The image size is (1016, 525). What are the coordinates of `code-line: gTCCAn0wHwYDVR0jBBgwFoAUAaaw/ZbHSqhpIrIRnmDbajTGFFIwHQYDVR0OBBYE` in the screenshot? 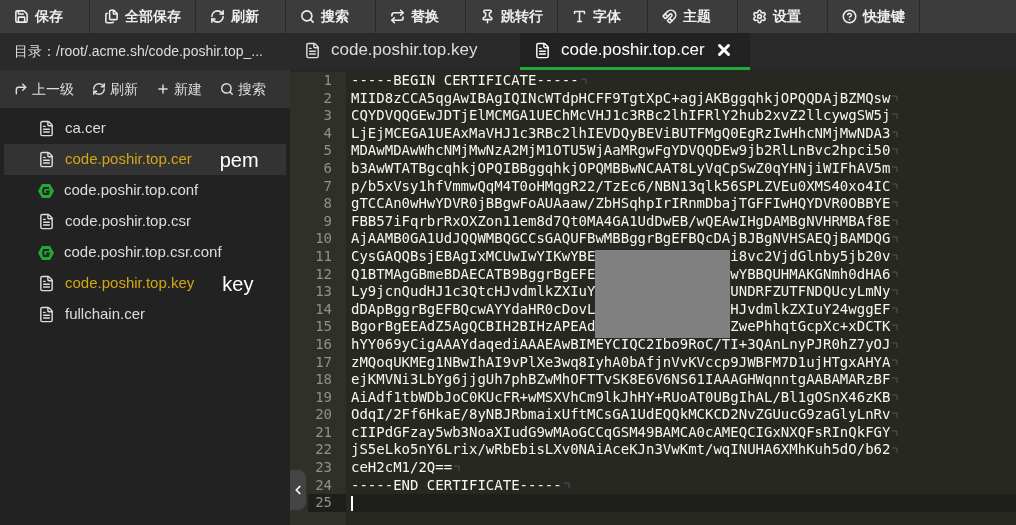 It's located at (621, 204).